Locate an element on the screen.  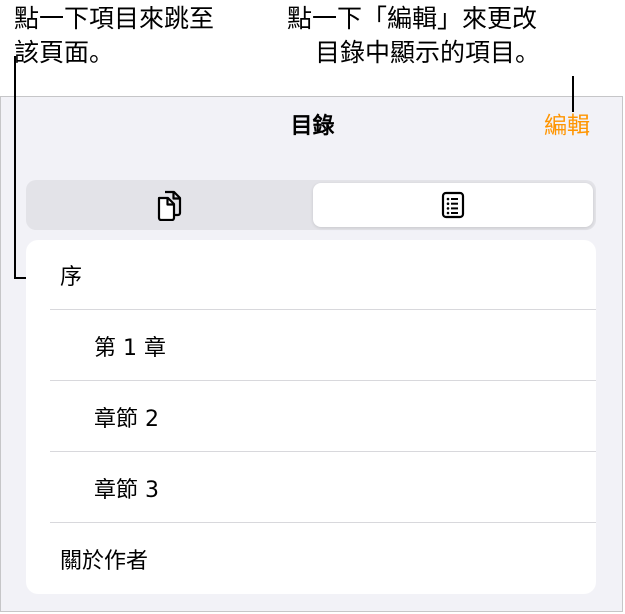
toc-item-label: 章節 2 is located at coordinates (126, 419).